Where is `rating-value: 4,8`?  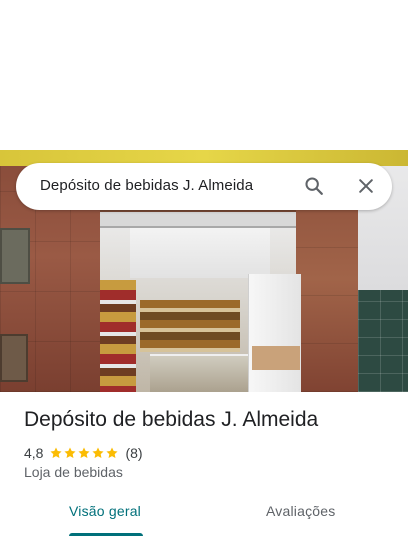
rating-value: 4,8 is located at coordinates (34, 453).